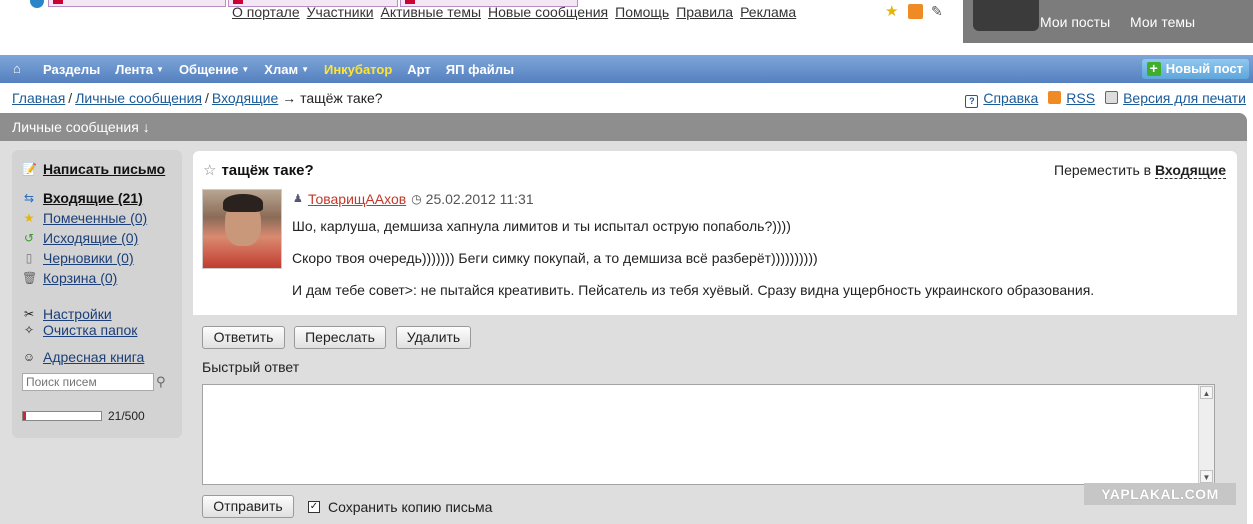  I want to click on nav-item-label: Арт, so click(419, 69).